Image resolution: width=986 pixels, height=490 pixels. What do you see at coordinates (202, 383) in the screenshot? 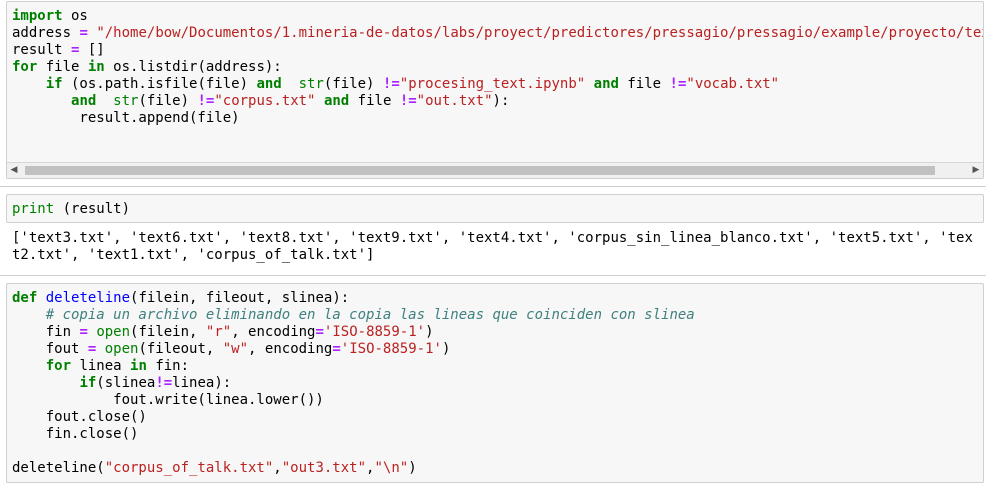
I see `code-token: linea):` at bounding box center [202, 383].